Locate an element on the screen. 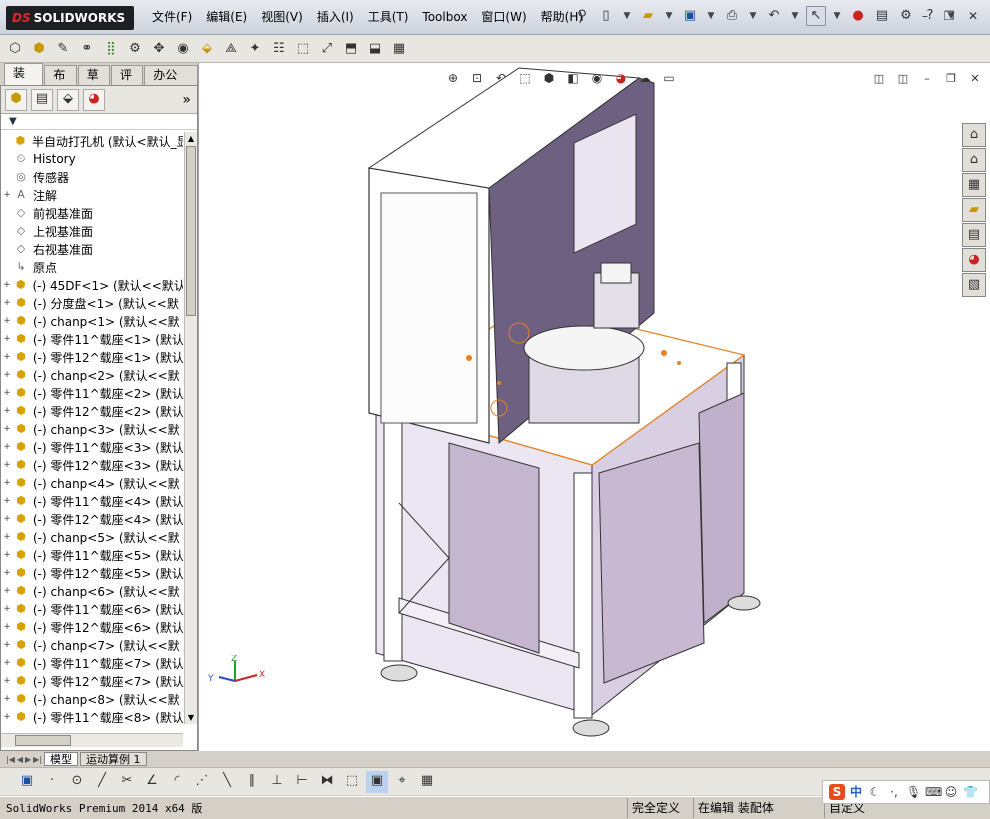 The image size is (990, 819). pin-icon: ⚲ is located at coordinates (582, 16).